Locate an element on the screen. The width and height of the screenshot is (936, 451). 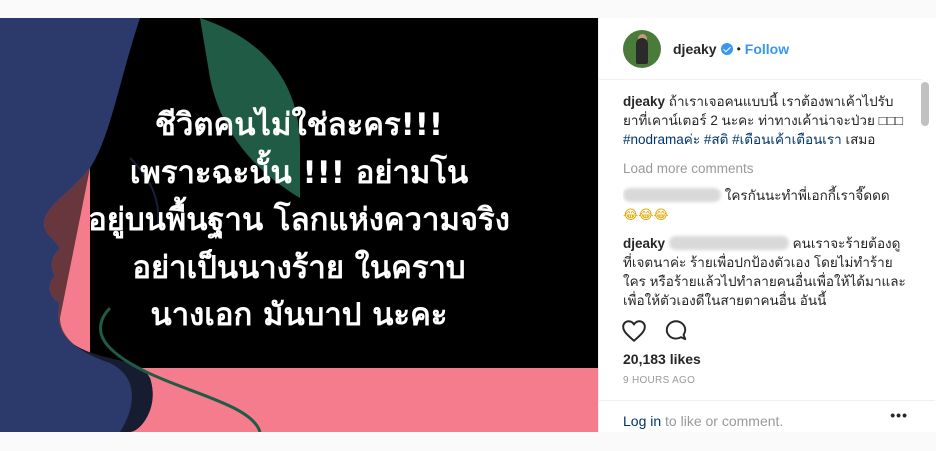
comment-item: ใครกันนะทำพี่เอกกี้เราจี๊ดดด 😂😂😂 is located at coordinates (765, 205).